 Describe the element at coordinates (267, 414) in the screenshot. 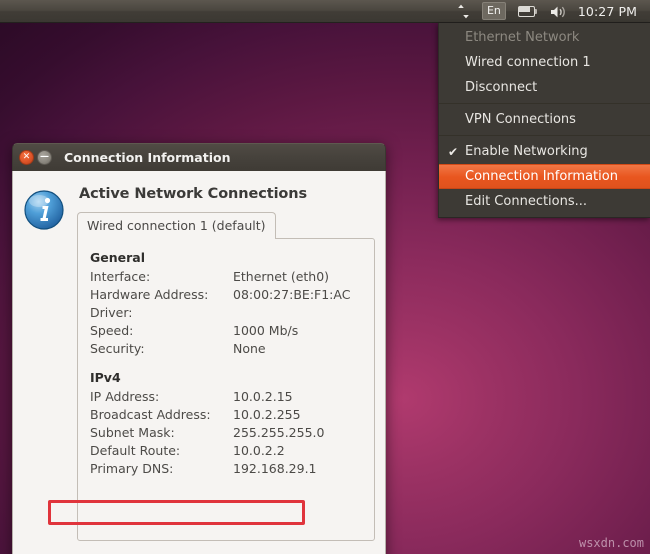

I see `row-value: 10.0.2.255` at that location.